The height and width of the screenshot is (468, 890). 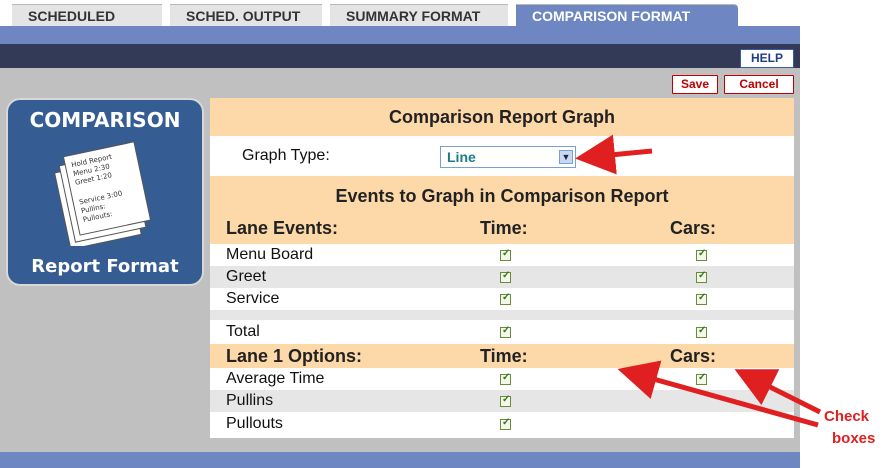 What do you see at coordinates (246, 276) in the screenshot?
I see `row-label: Greet` at bounding box center [246, 276].